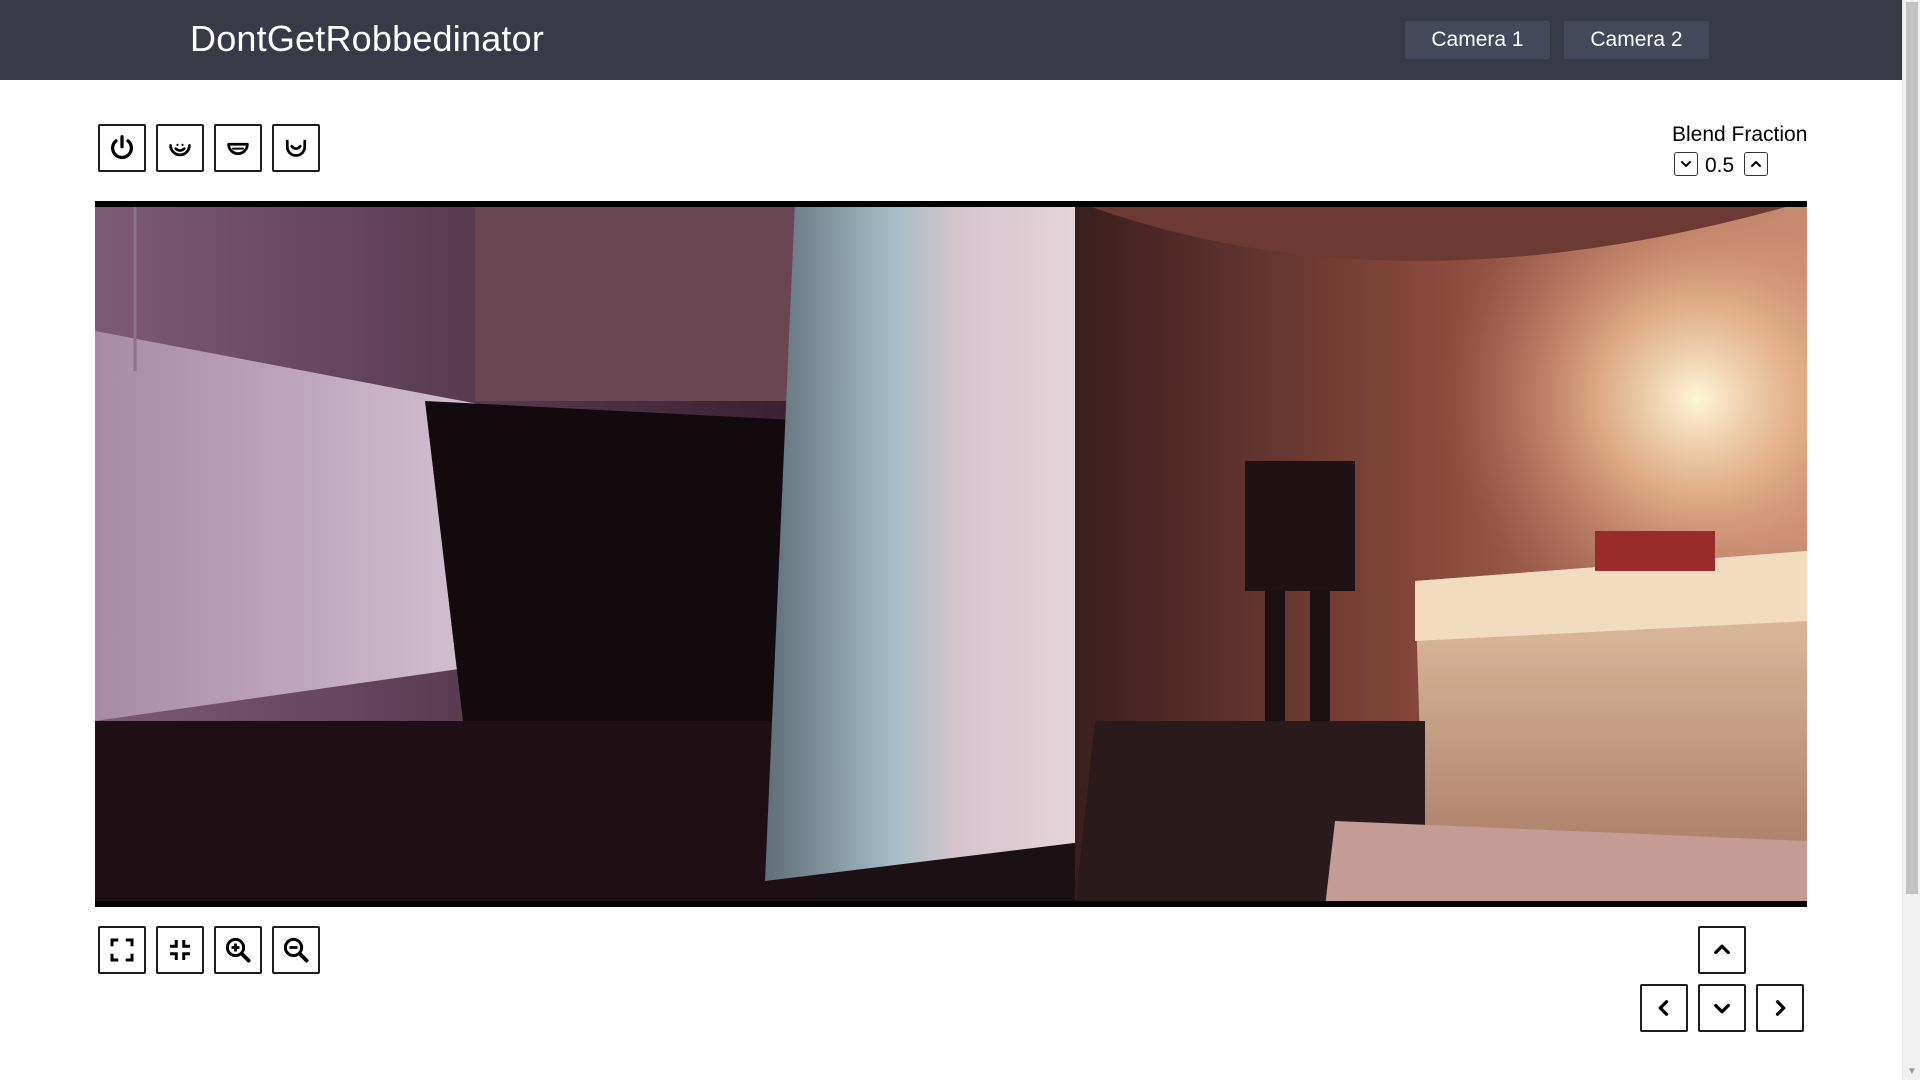 Image resolution: width=1920 pixels, height=1080 pixels. I want to click on exit-fullscreen-icon, so click(180, 950).